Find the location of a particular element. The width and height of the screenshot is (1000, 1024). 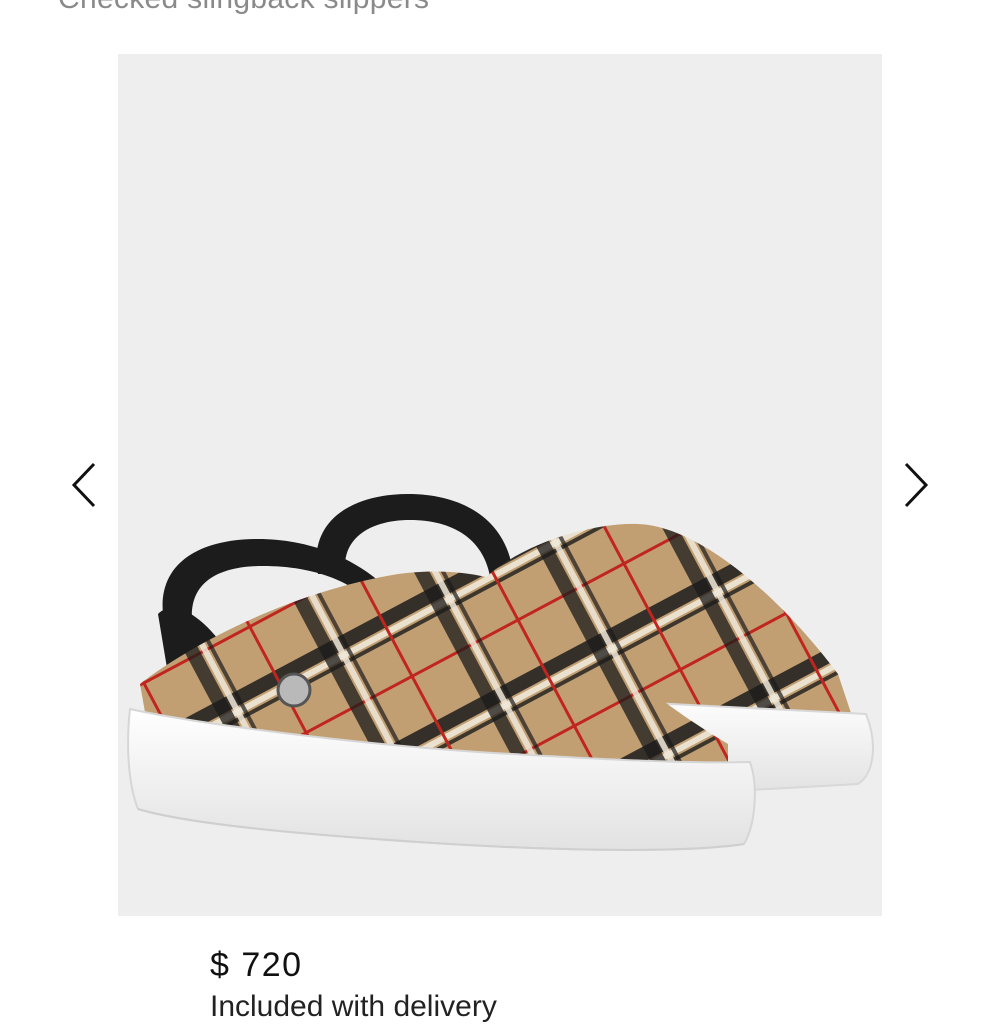

previous-image-button is located at coordinates (85, 485).